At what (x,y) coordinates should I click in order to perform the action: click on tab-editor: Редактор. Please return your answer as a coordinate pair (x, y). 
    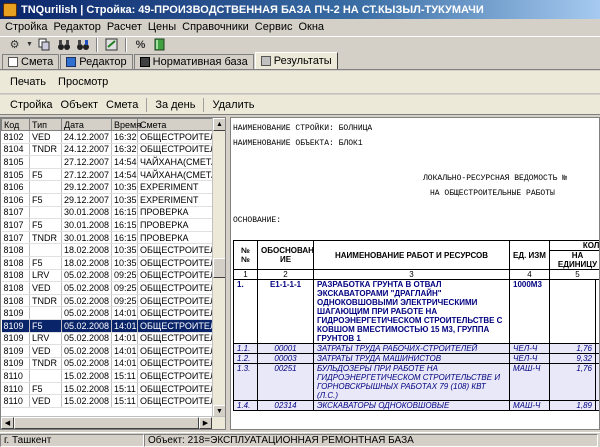
    Looking at the image, I should click on (96, 61).